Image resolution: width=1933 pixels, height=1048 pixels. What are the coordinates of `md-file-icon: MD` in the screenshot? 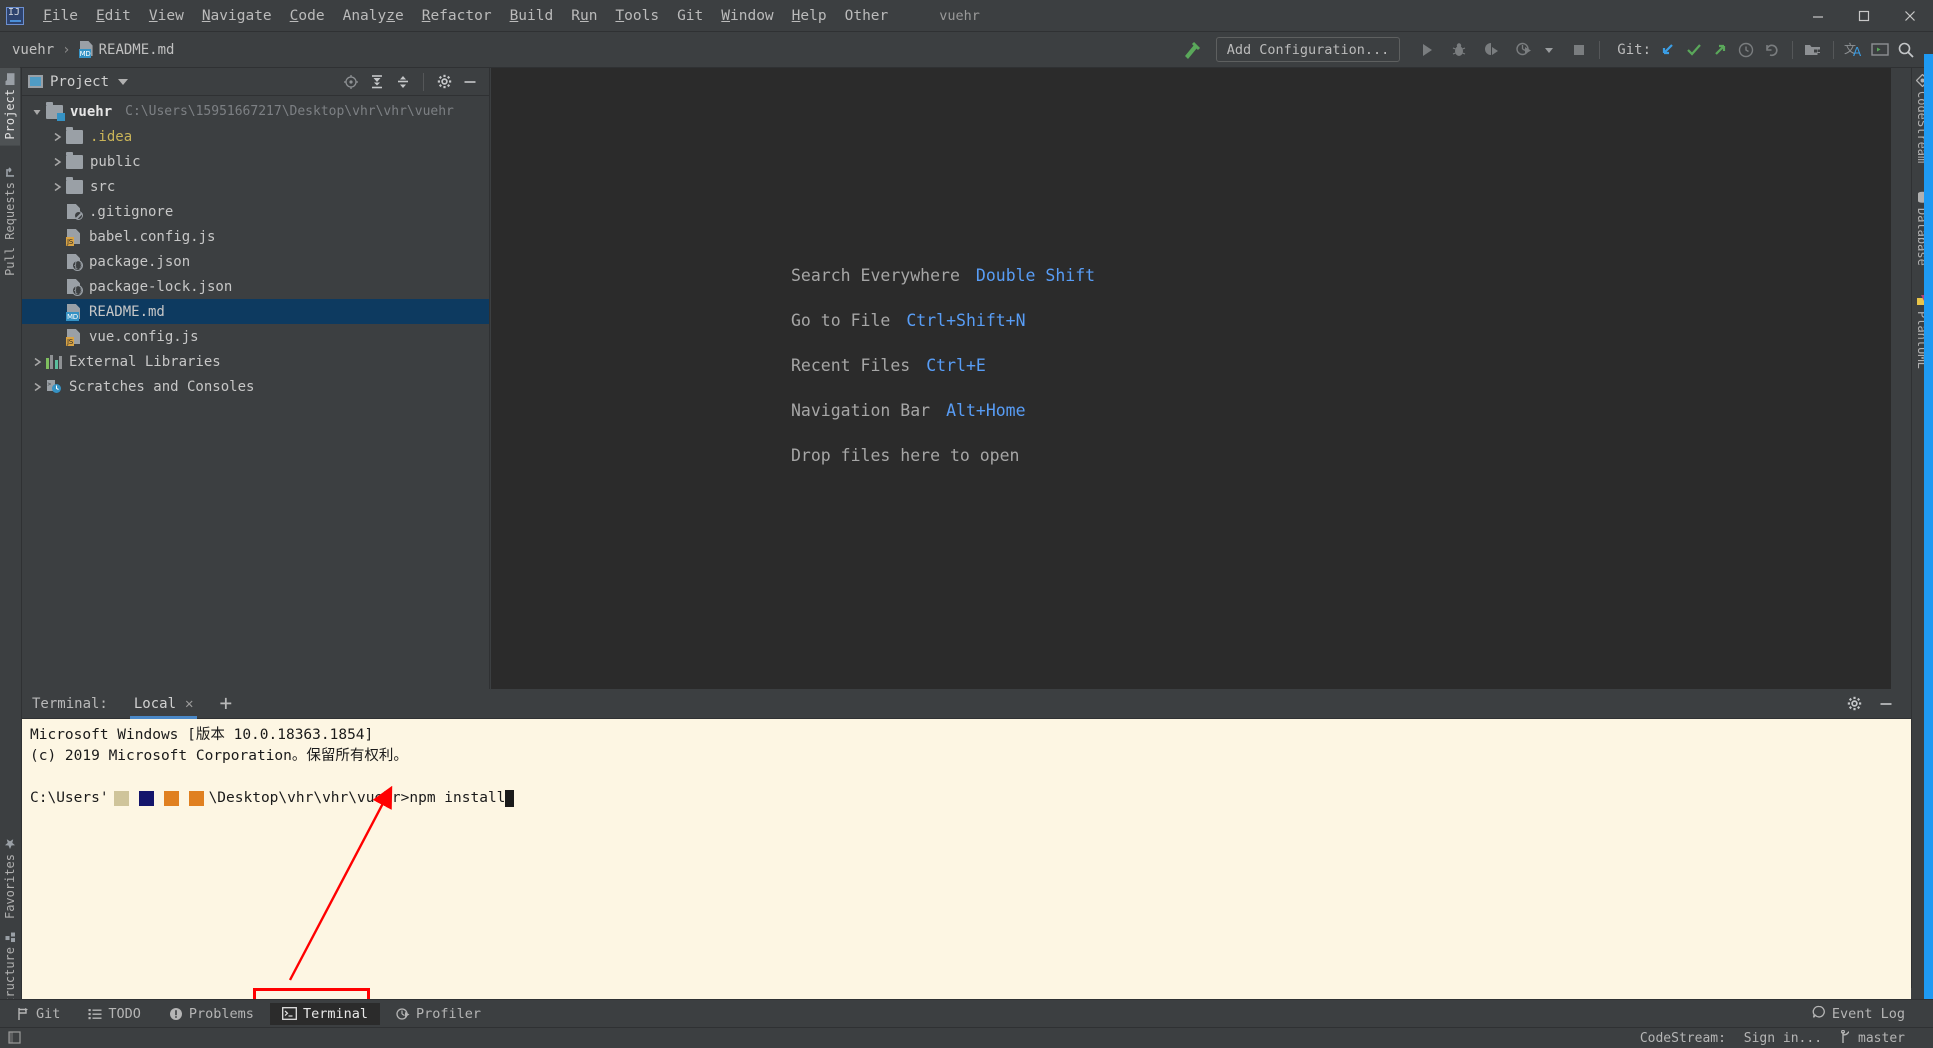 It's located at (74, 312).